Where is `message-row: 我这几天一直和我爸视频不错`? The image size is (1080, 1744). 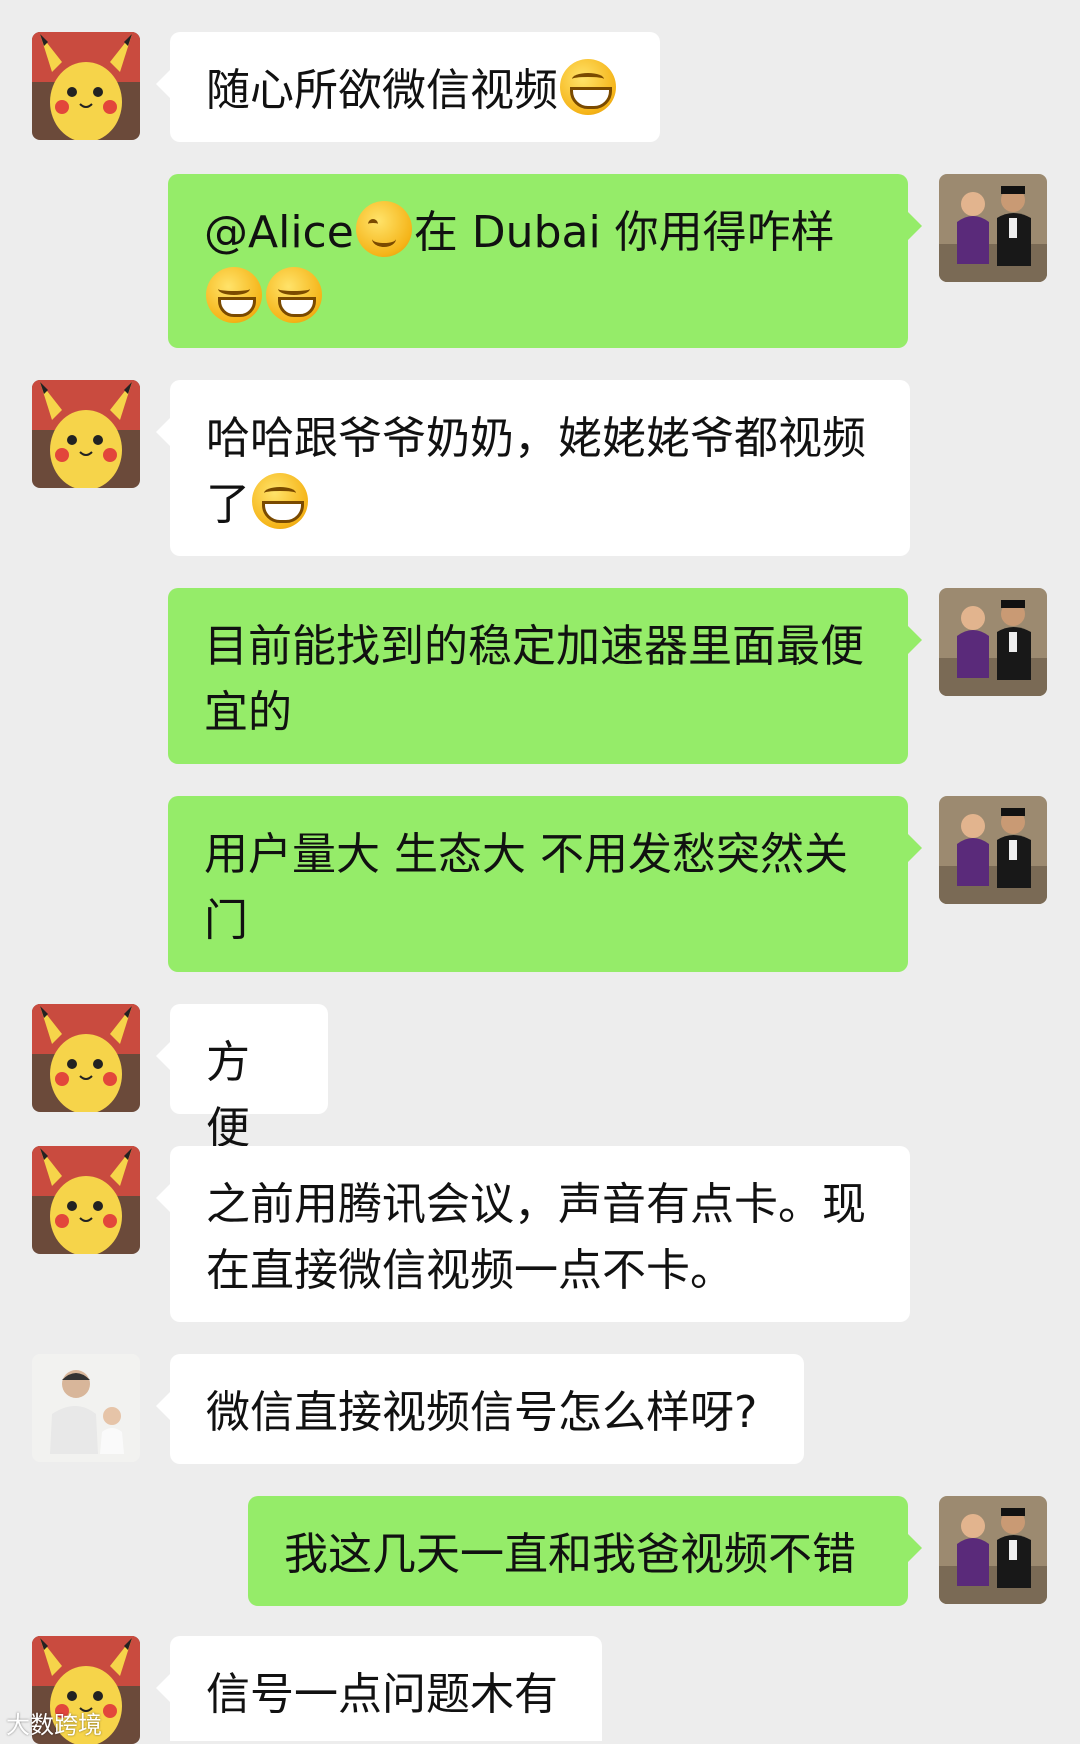 message-row: 我这几天一直和我爸视频不错 is located at coordinates (540, 1551).